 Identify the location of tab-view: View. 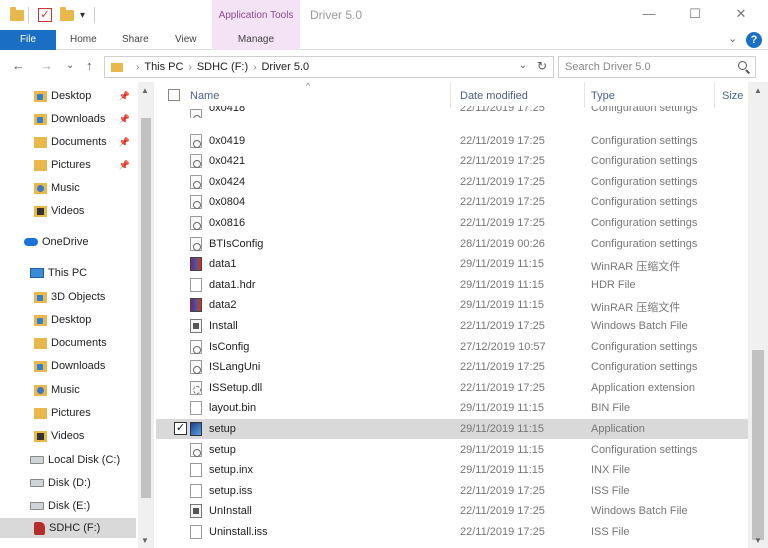
(186, 40).